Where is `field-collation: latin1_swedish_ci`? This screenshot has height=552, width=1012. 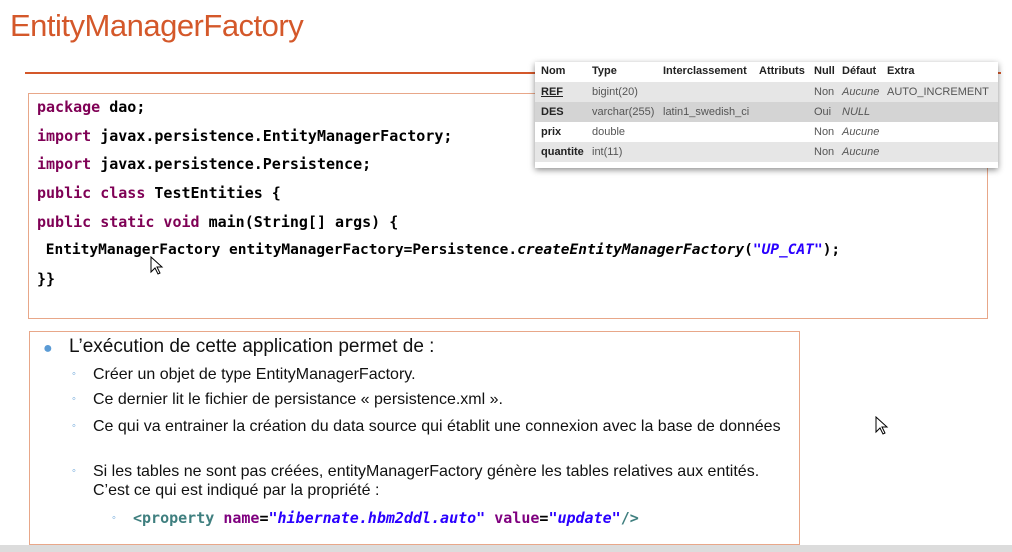
field-collation: latin1_swedish_ci is located at coordinates (706, 112).